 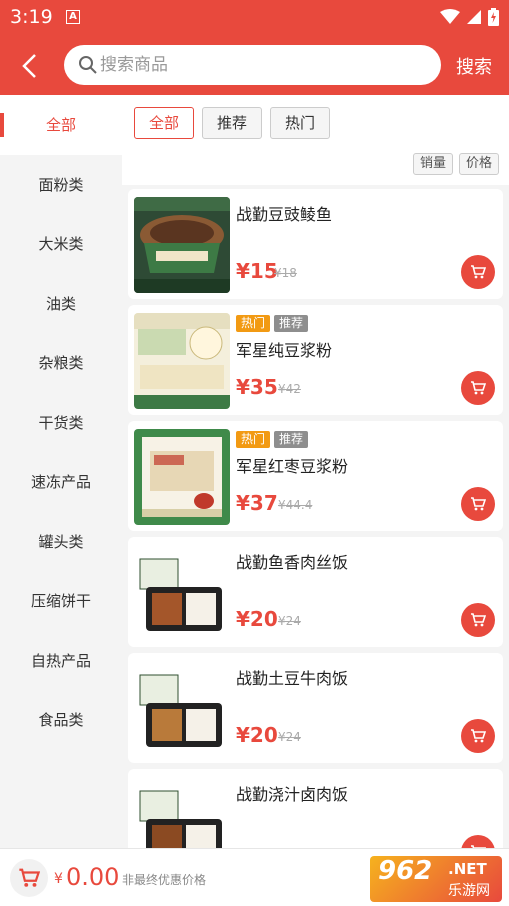 What do you see at coordinates (493, 17) in the screenshot?
I see `battery-icon` at bounding box center [493, 17].